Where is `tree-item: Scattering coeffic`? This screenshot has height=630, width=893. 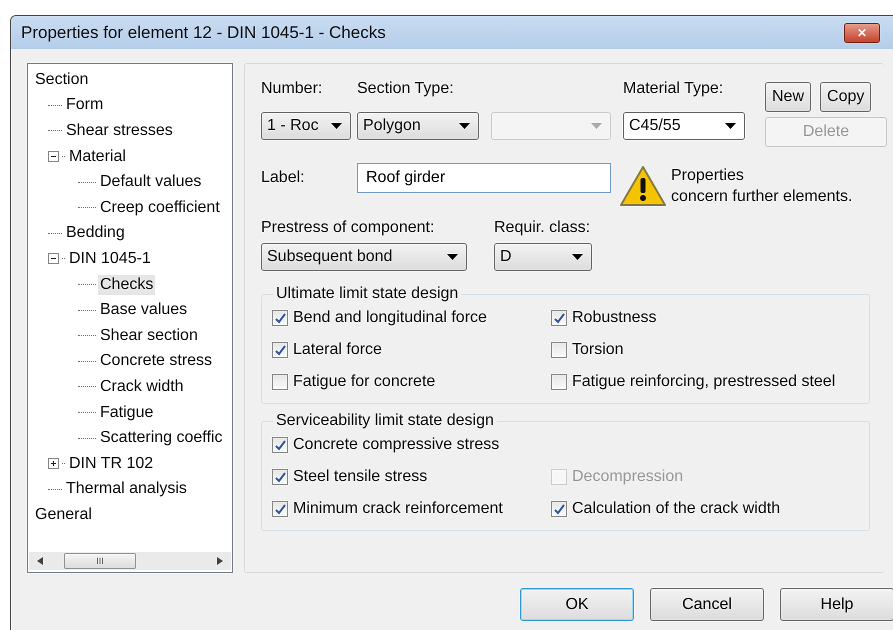 tree-item: Scattering coeffic is located at coordinates (161, 438).